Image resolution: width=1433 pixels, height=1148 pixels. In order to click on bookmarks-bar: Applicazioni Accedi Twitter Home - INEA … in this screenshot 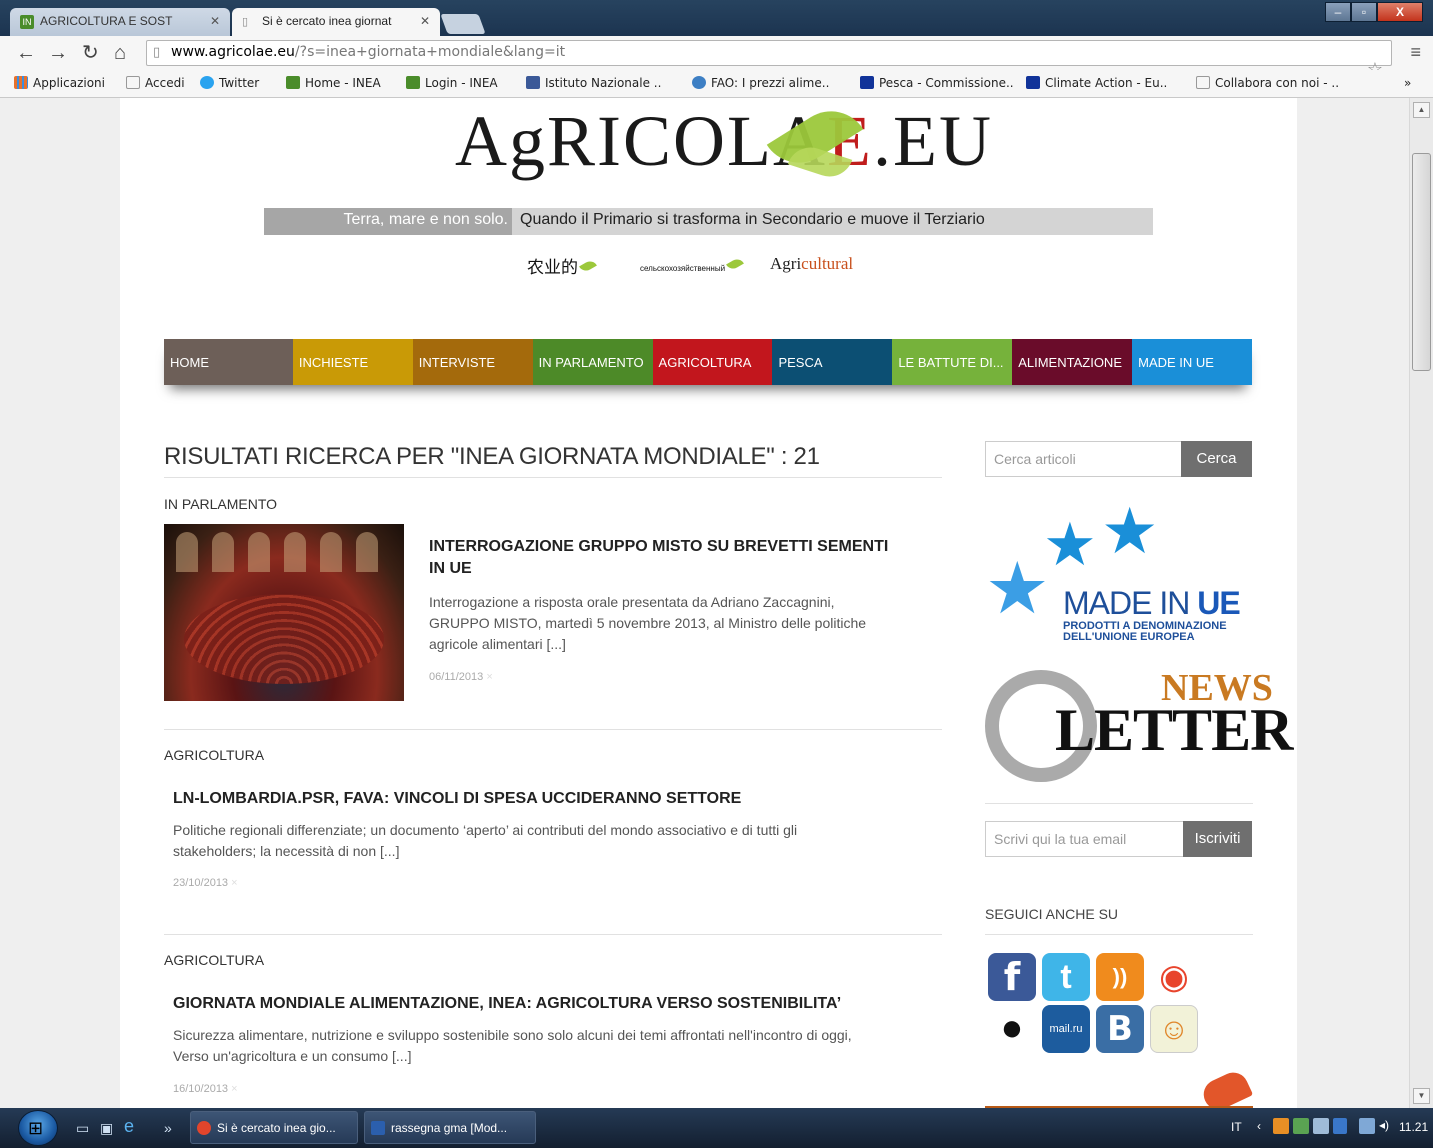, I will do `click(716, 84)`.